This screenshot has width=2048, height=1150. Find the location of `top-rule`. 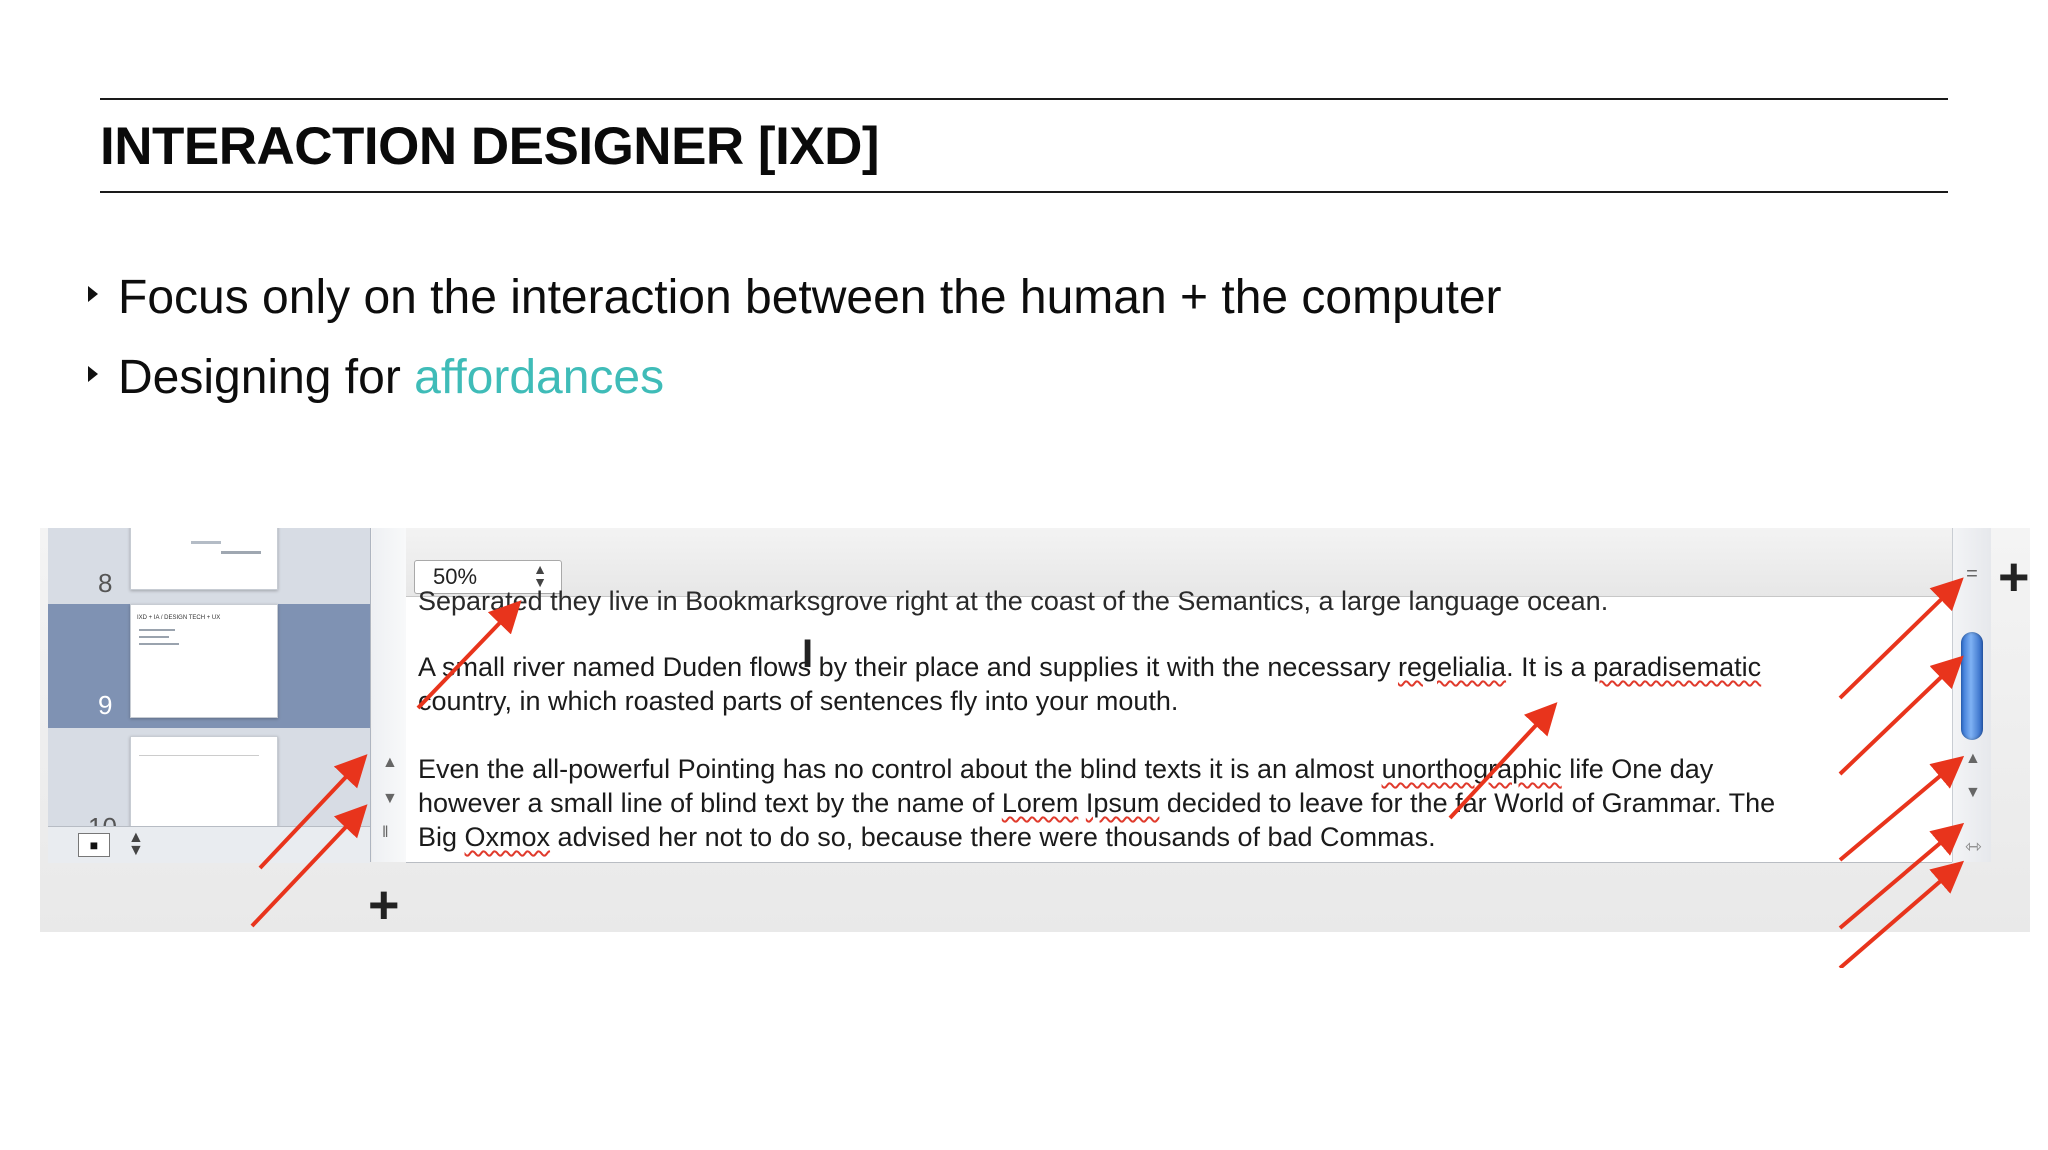

top-rule is located at coordinates (1024, 99).